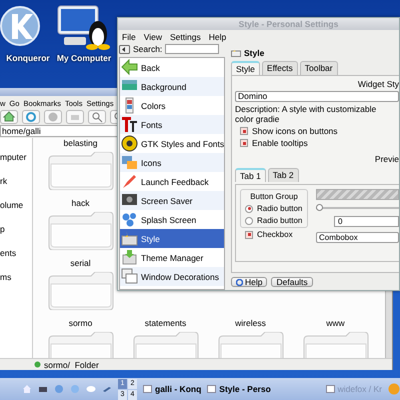 This screenshot has height=400, width=400. Describe the element at coordinates (295, 131) in the screenshot. I see `checkbox-label: Show icons on buttons` at that location.